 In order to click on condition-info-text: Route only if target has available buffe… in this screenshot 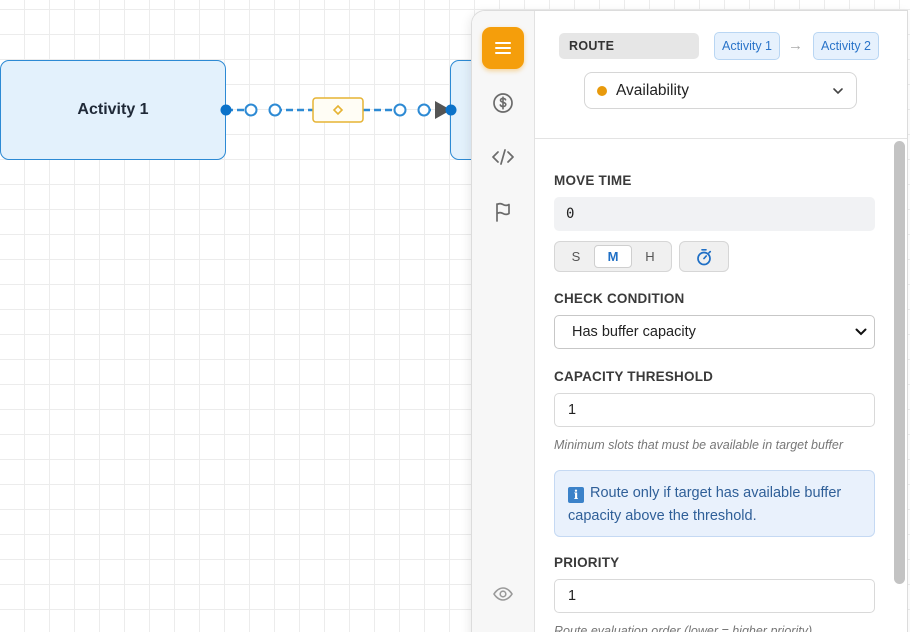, I will do `click(705, 504)`.